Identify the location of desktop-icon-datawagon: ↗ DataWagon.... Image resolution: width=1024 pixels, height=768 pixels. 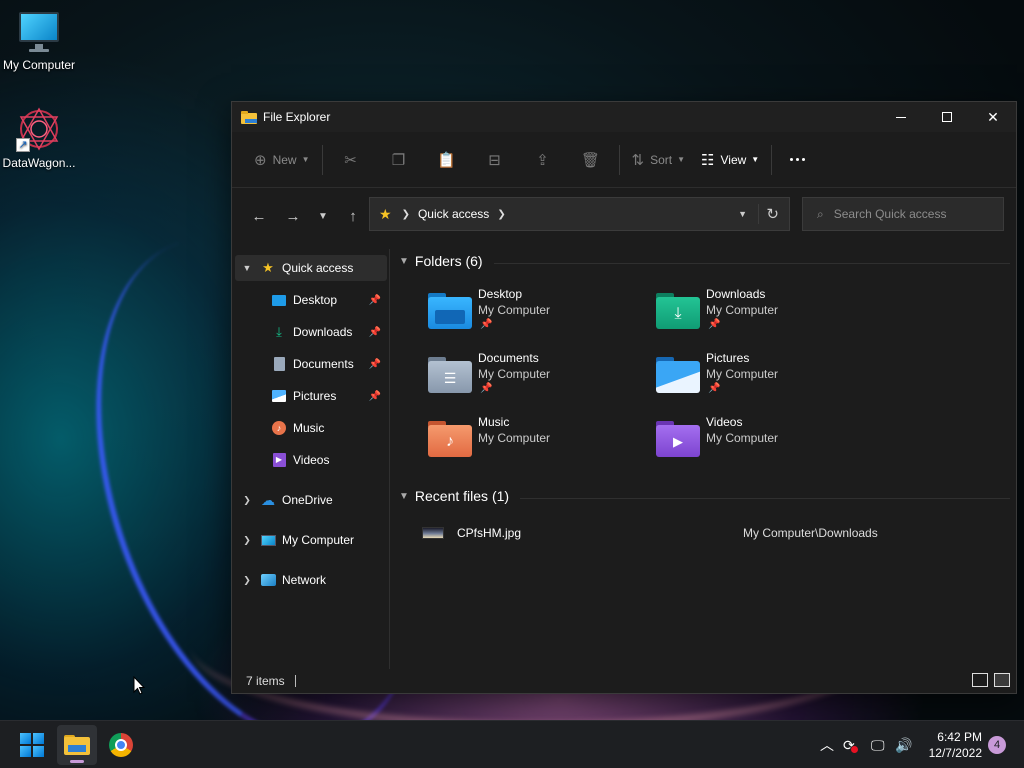
(39, 138).